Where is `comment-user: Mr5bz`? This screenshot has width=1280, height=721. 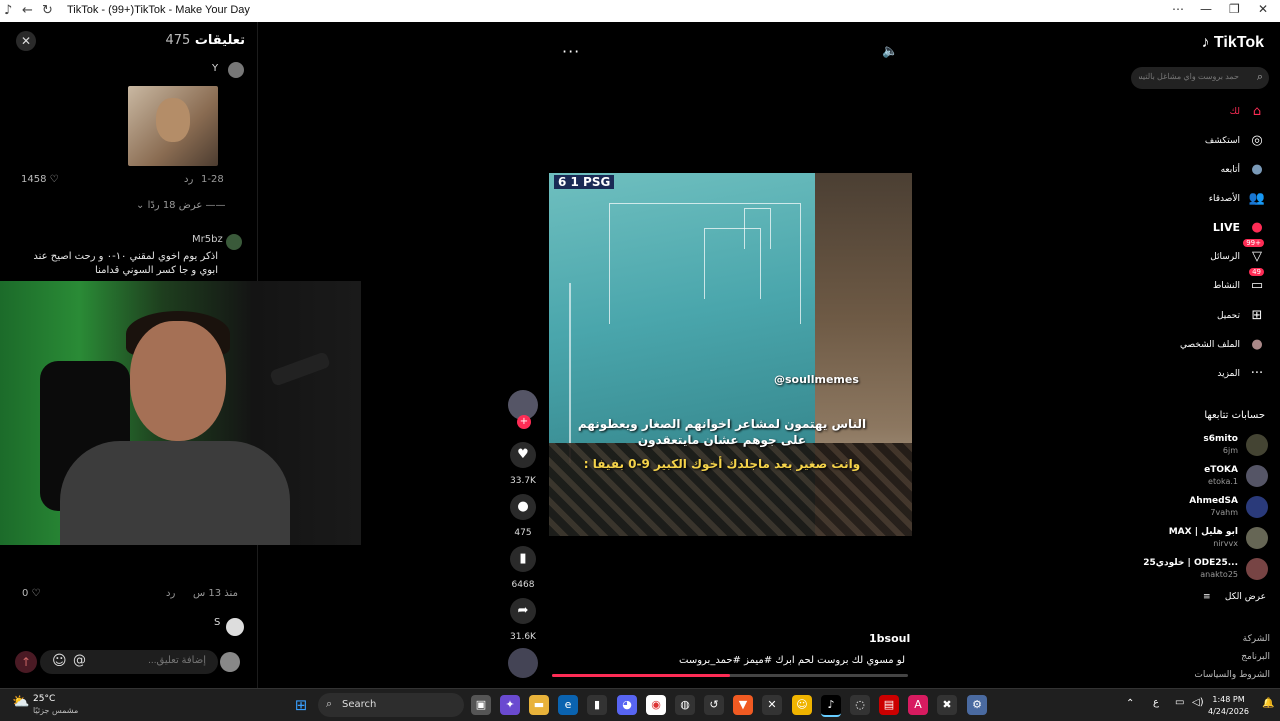
comment-user: Mr5bz is located at coordinates (207, 239).